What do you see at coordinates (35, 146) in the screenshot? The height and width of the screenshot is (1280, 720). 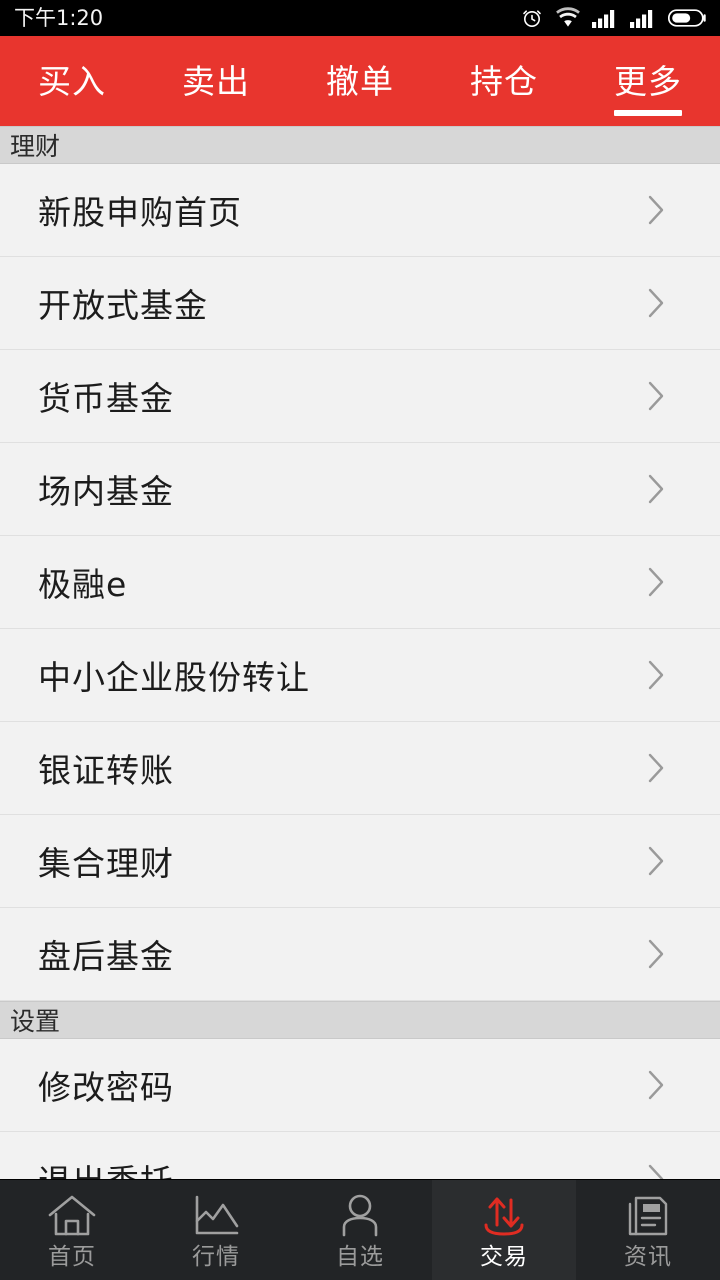 I see `section-header-wealth-label: 理财` at bounding box center [35, 146].